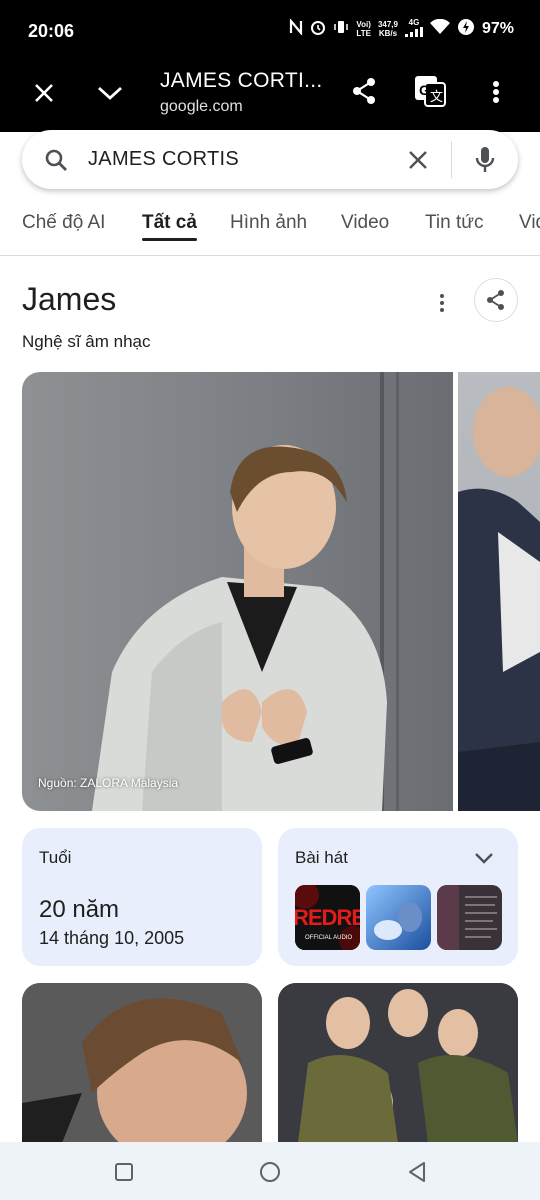  What do you see at coordinates (413, 28) in the screenshot?
I see `signal-icon: 4G` at bounding box center [413, 28].